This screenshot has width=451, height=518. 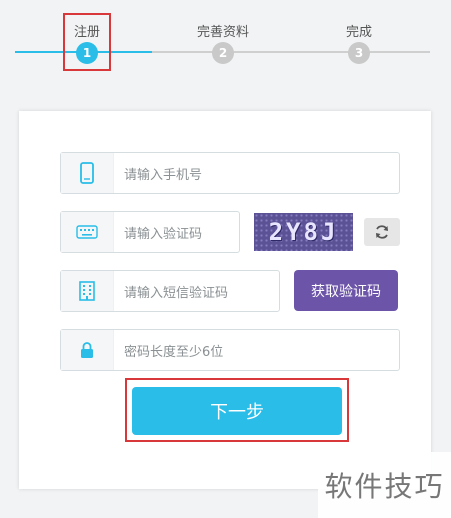 What do you see at coordinates (163, 234) in the screenshot?
I see `captcha-placeholder: 请输入验证码` at bounding box center [163, 234].